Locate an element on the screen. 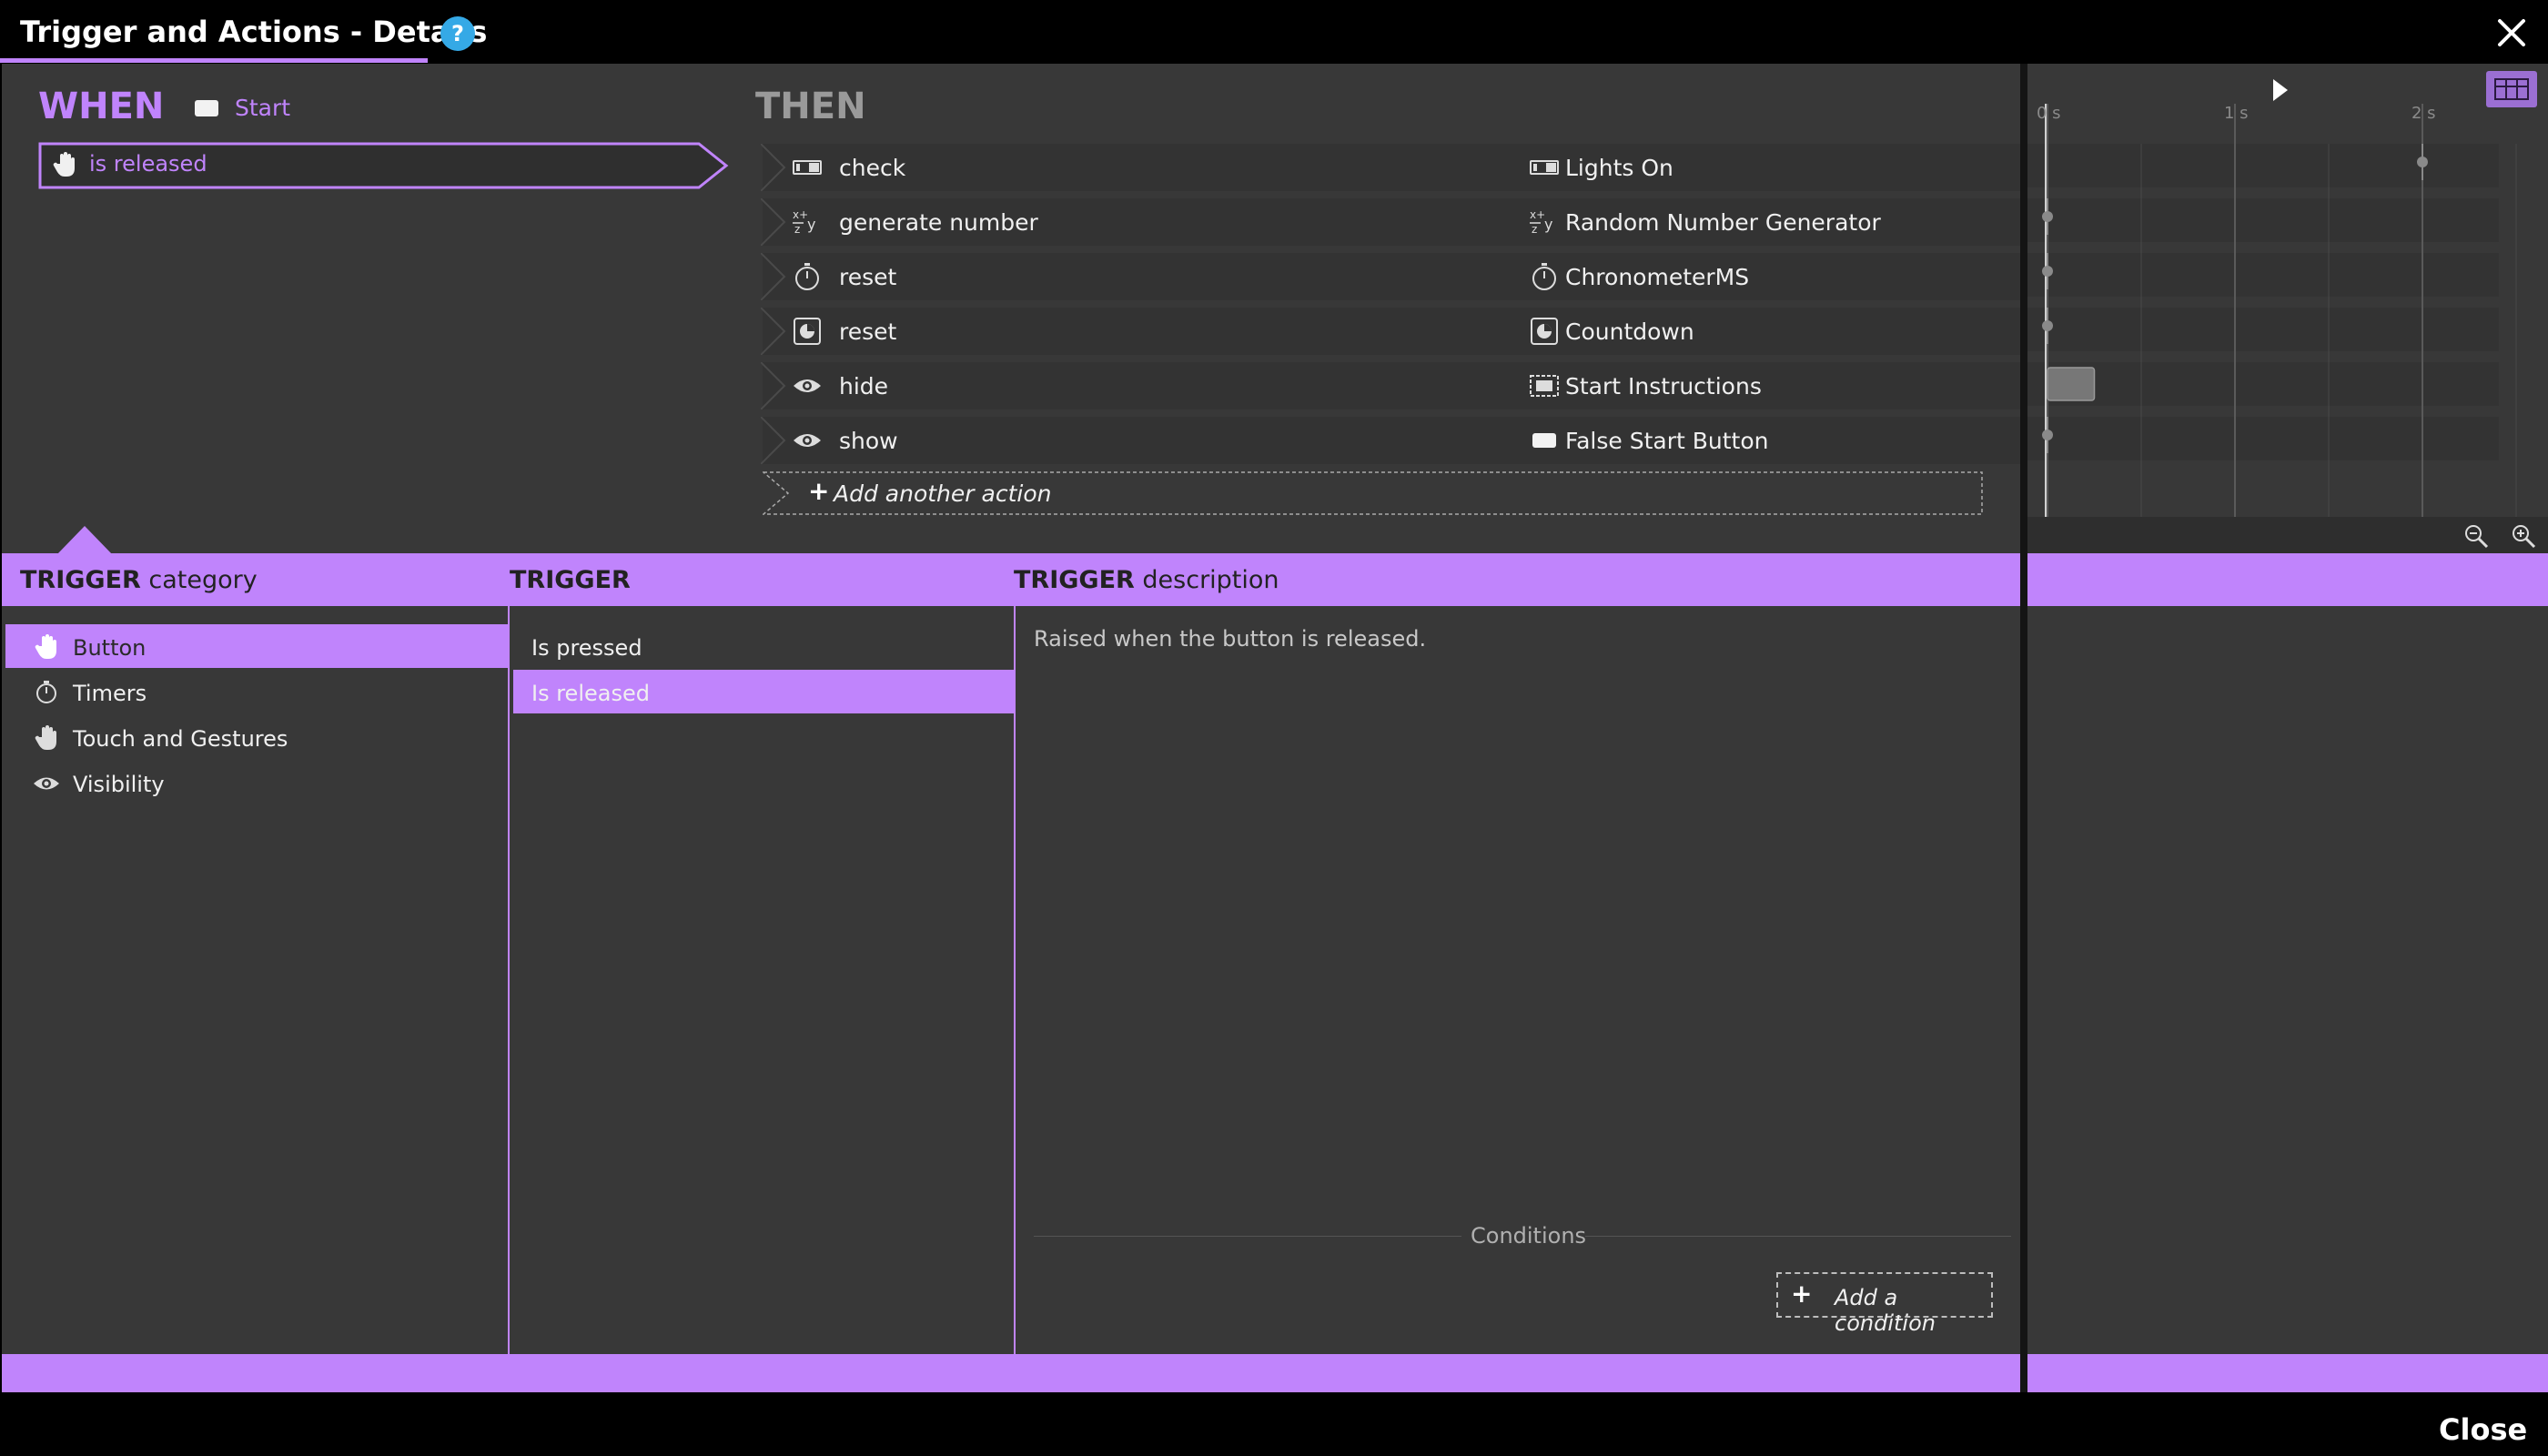 The height and width of the screenshot is (1456, 2548). close-icon is located at coordinates (2512, 32).